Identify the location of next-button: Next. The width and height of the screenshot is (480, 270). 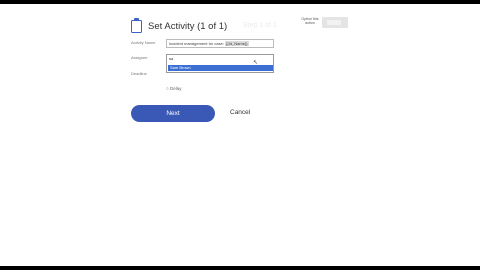
(173, 113).